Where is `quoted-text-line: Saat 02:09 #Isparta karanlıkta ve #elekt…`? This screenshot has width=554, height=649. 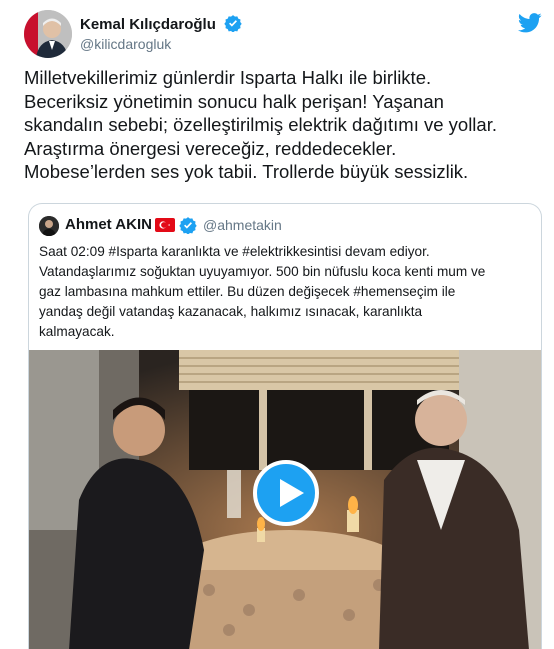 quoted-text-line: Saat 02:09 #Isparta karanlıkta ve #elekt… is located at coordinates (234, 251).